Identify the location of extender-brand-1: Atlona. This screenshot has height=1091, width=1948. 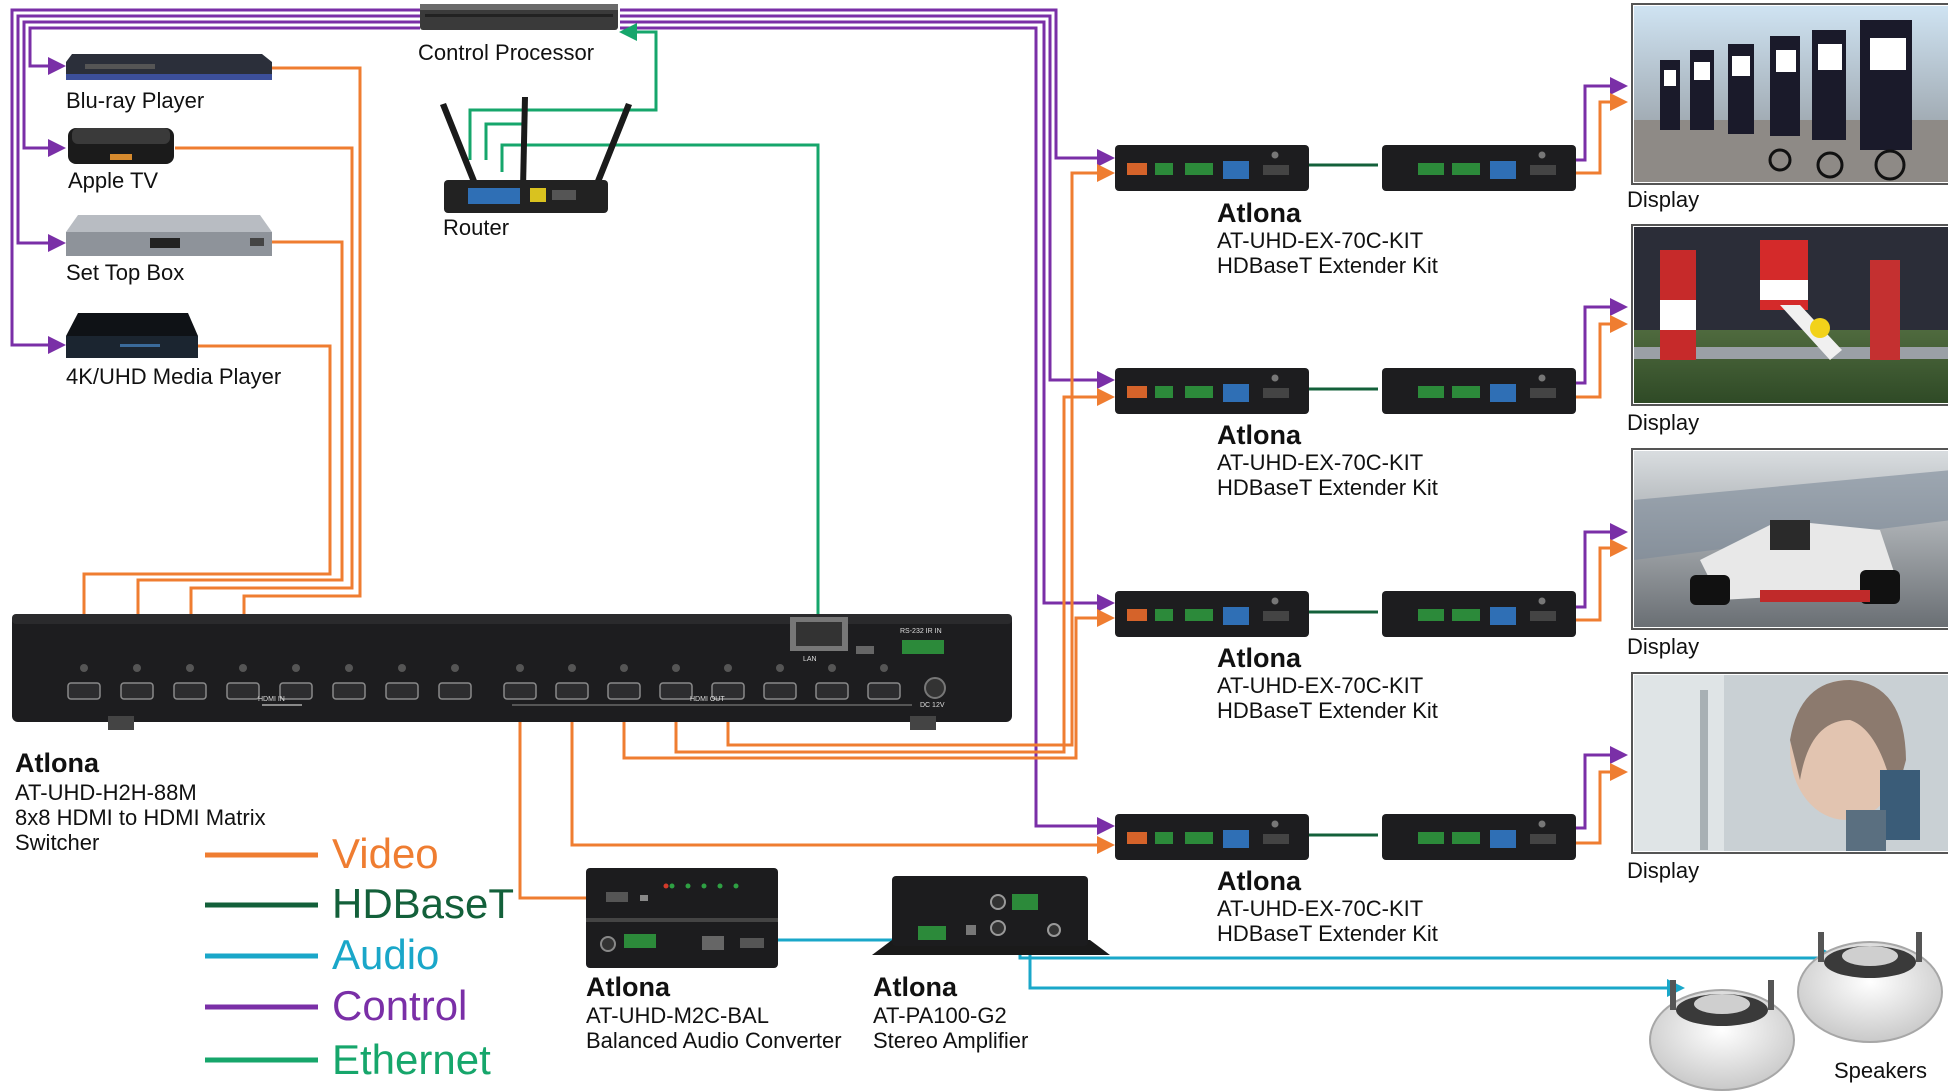
(1259, 213).